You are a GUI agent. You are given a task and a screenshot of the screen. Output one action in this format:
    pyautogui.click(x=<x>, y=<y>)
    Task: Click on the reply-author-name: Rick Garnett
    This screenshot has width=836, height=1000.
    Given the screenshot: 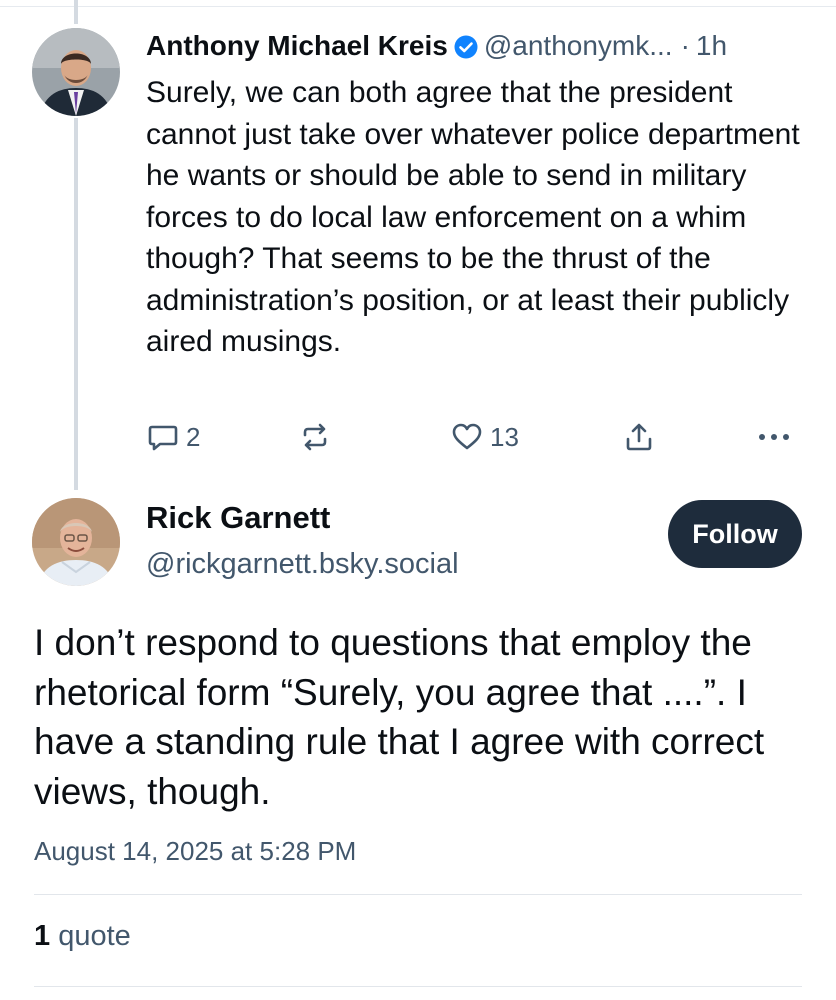 What is the action you would take?
    pyautogui.click(x=238, y=518)
    